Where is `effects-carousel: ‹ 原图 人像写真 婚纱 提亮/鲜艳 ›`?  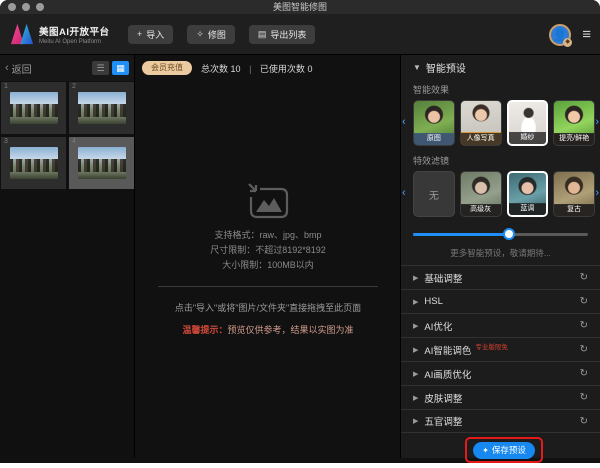
effects-carousel: ‹ 原图 人像写真 婚纱 提亮/鲜艳 › is located at coordinates (500, 125).